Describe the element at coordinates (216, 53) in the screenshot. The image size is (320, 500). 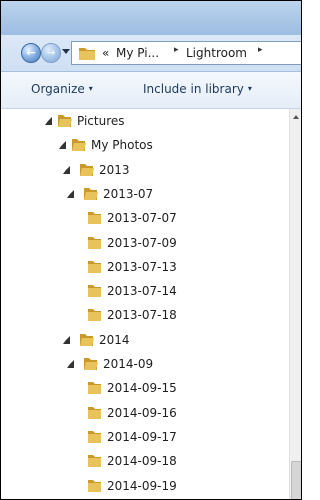
I see `breadcrumb-lightroom: Lightroom` at that location.